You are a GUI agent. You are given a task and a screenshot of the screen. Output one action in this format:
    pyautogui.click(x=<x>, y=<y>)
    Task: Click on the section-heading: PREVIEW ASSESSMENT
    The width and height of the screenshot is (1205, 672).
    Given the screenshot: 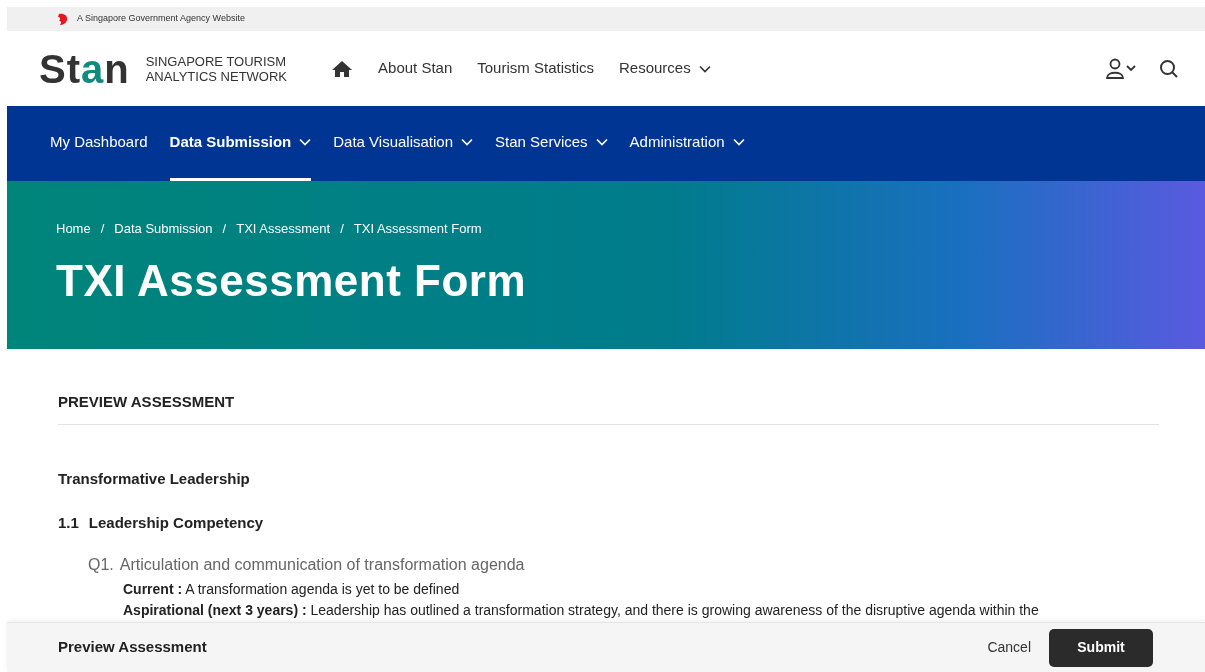 What is the action you would take?
    pyautogui.click(x=608, y=408)
    